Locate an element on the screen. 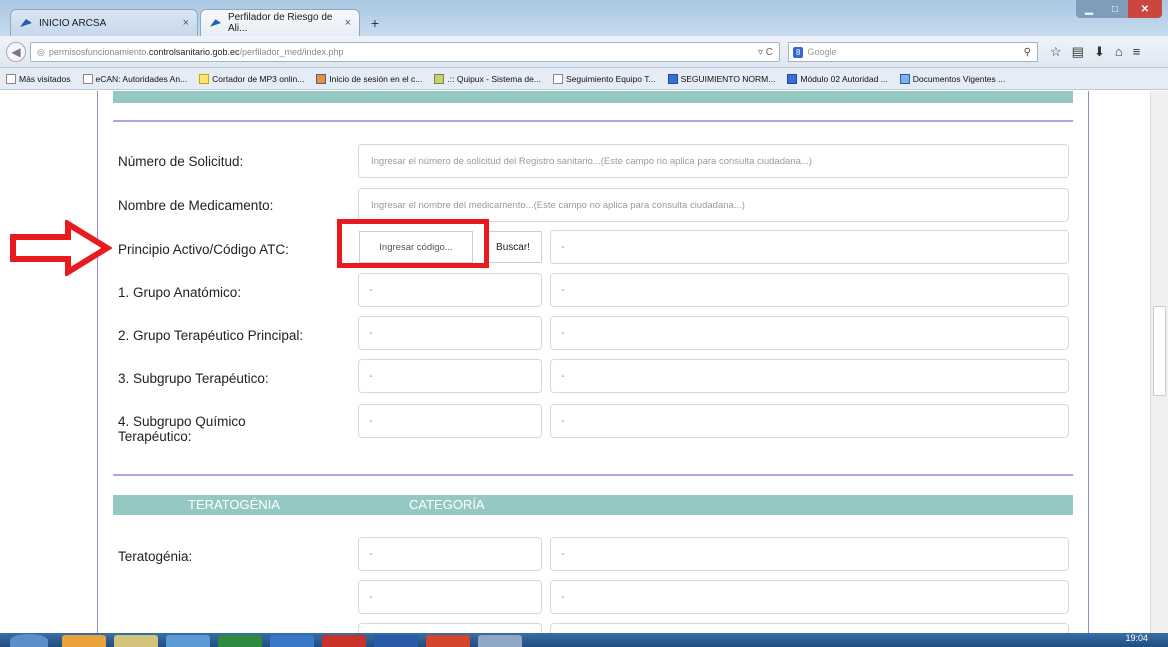 The image size is (1168, 647). window-controls: ▁ □ ✕ is located at coordinates (1119, 10).